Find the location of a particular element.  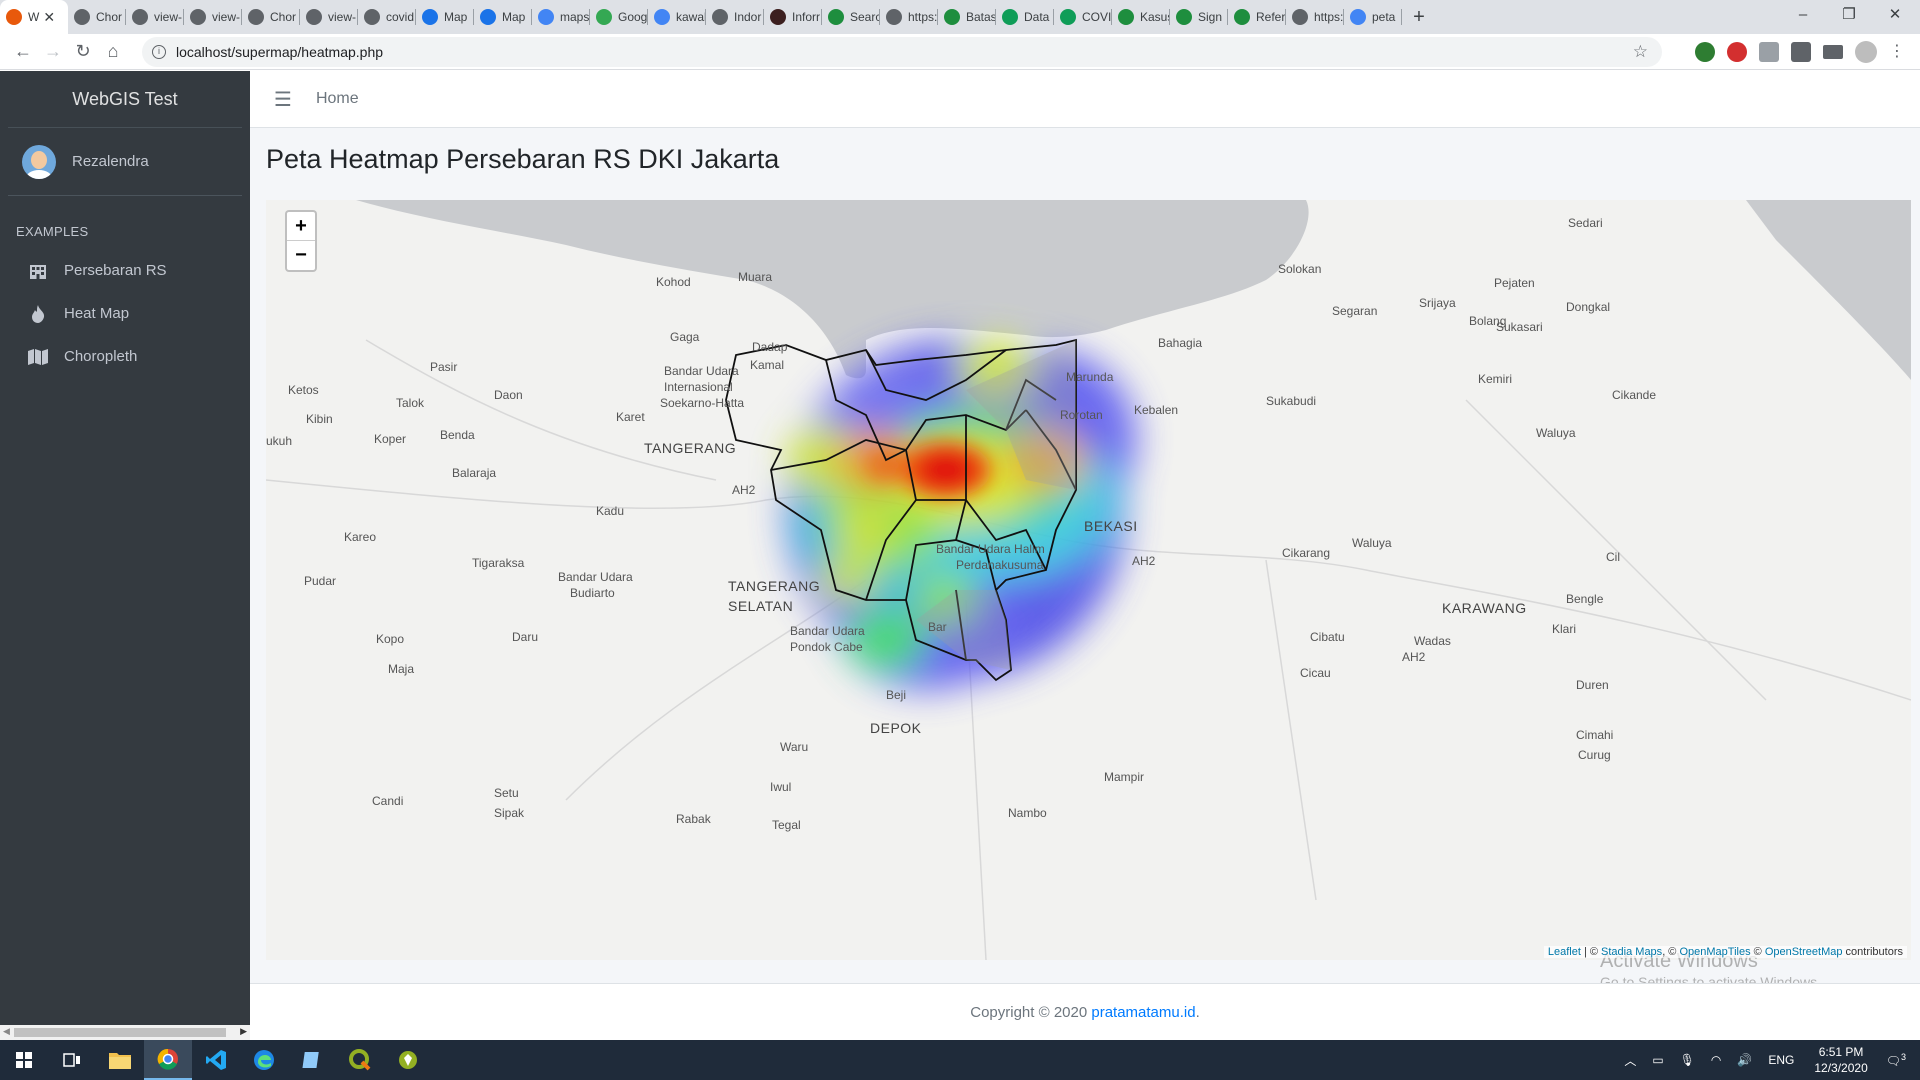

fire-icon is located at coordinates (38, 313).